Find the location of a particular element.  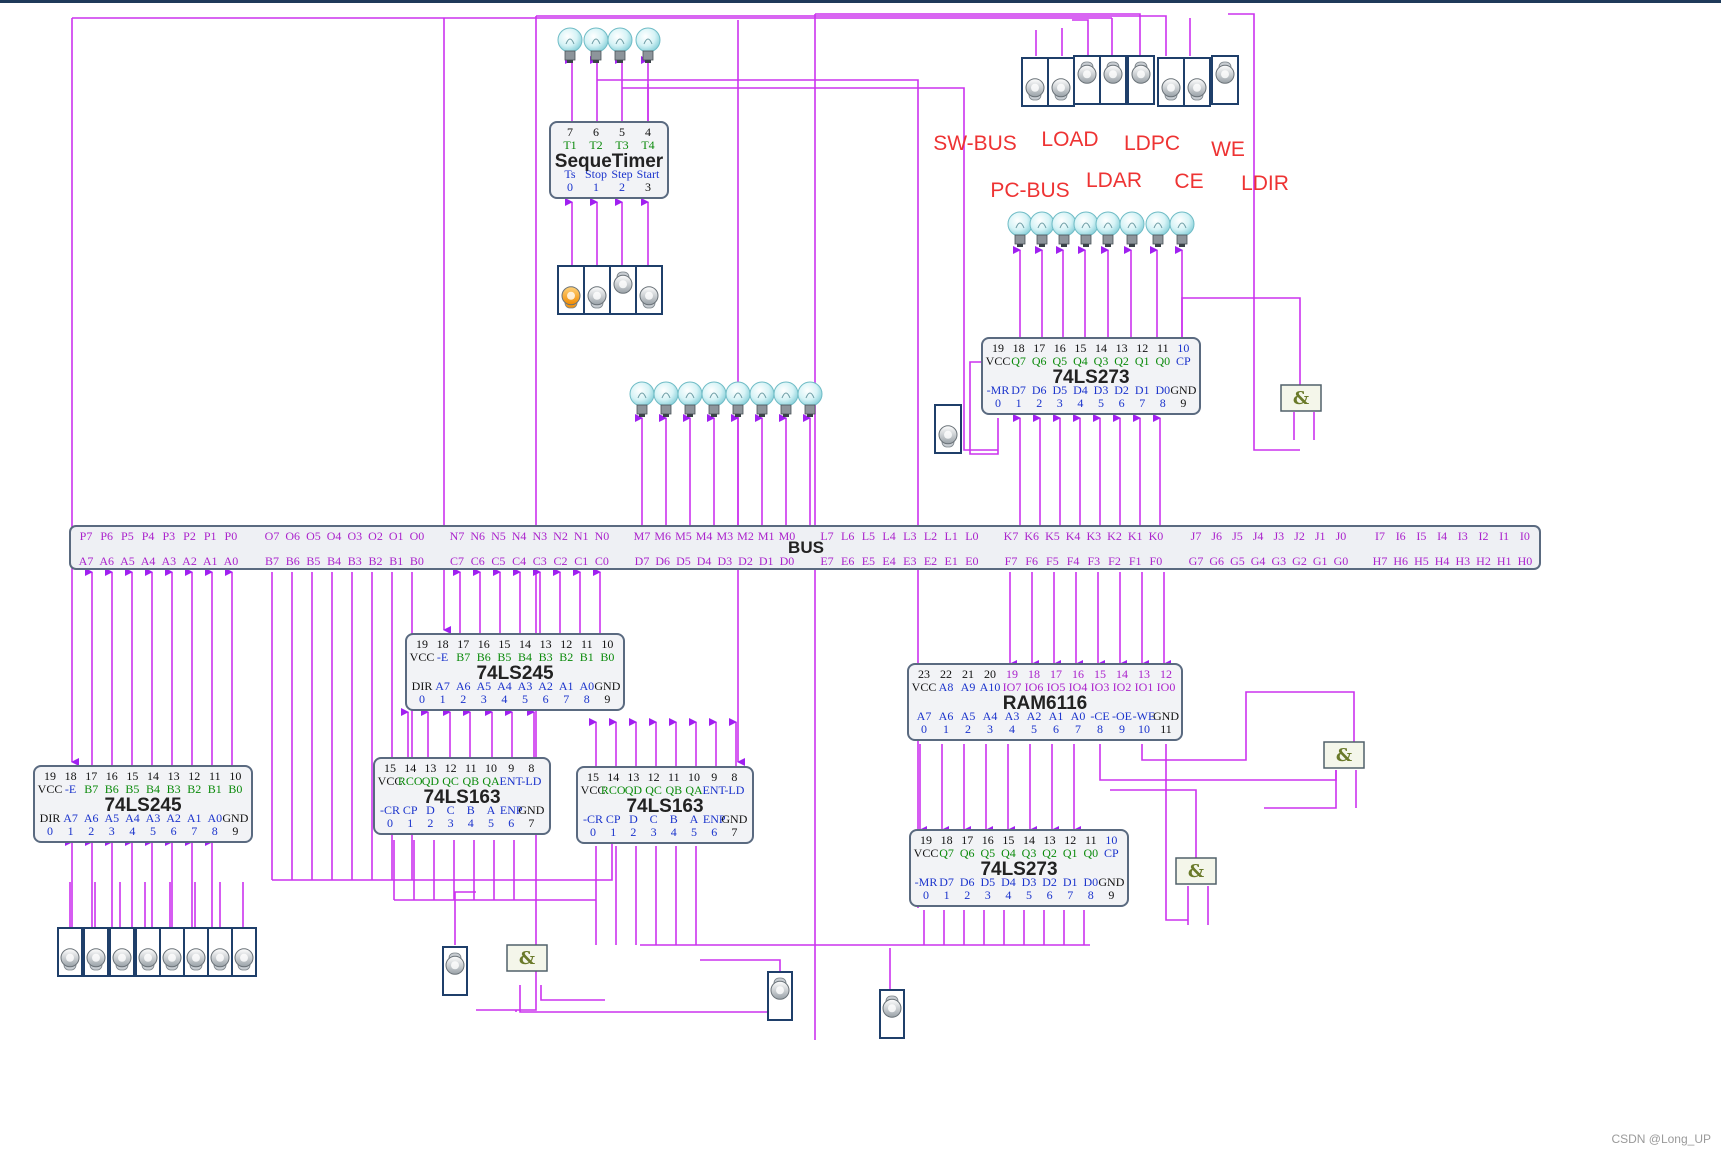

bus-pin-label: N2 is located at coordinates (560, 536).